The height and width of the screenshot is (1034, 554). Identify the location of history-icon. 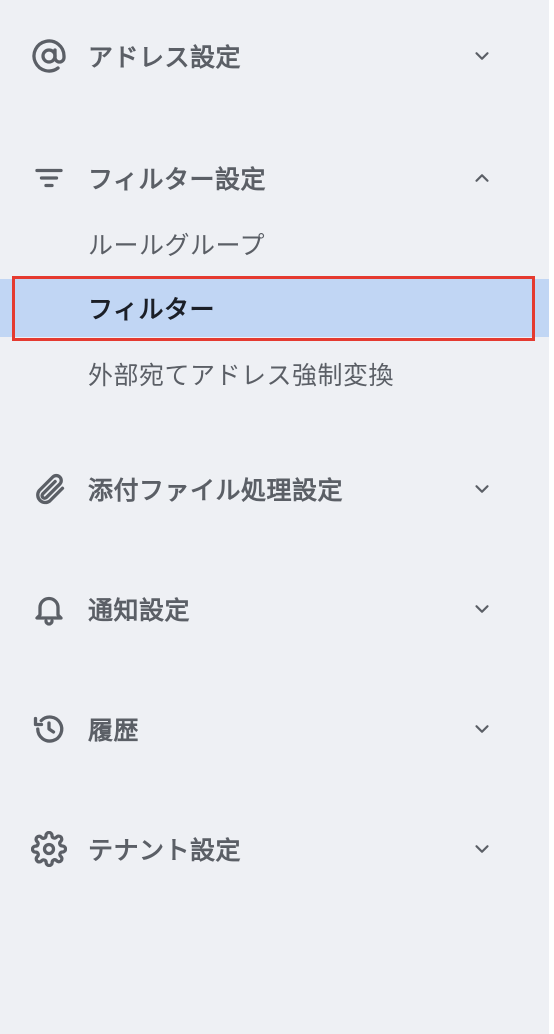
(49, 729).